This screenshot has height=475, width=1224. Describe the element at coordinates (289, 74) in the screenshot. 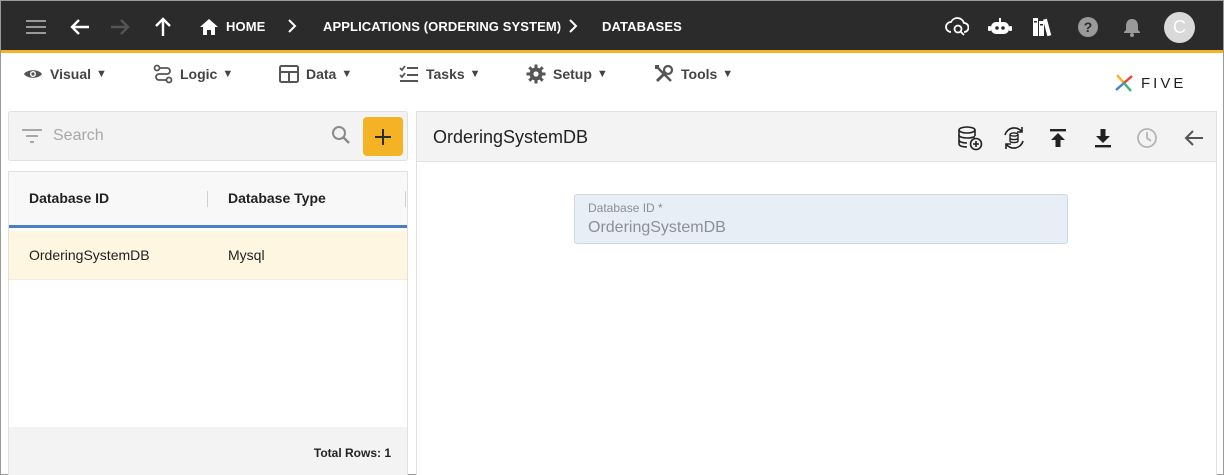

I see `table-icon` at that location.